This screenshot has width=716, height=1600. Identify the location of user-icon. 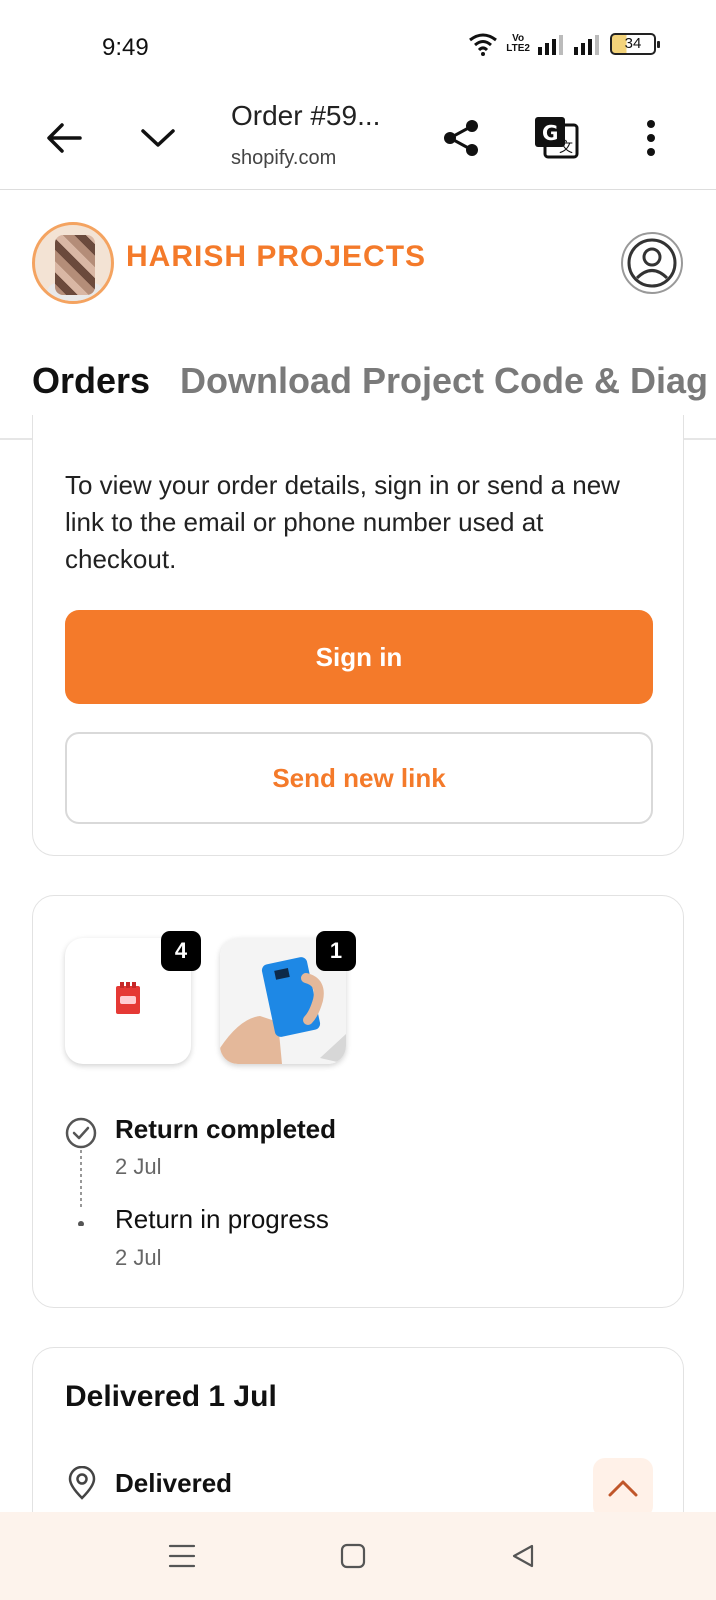
(652, 263).